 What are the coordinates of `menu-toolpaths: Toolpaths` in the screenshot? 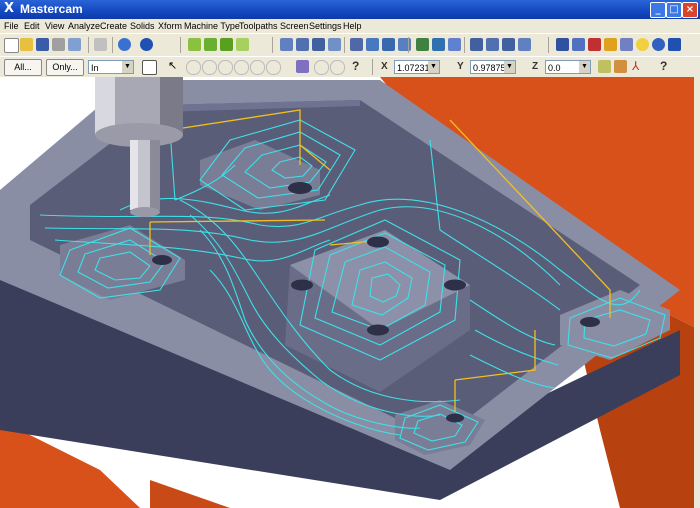 It's located at (258, 26).